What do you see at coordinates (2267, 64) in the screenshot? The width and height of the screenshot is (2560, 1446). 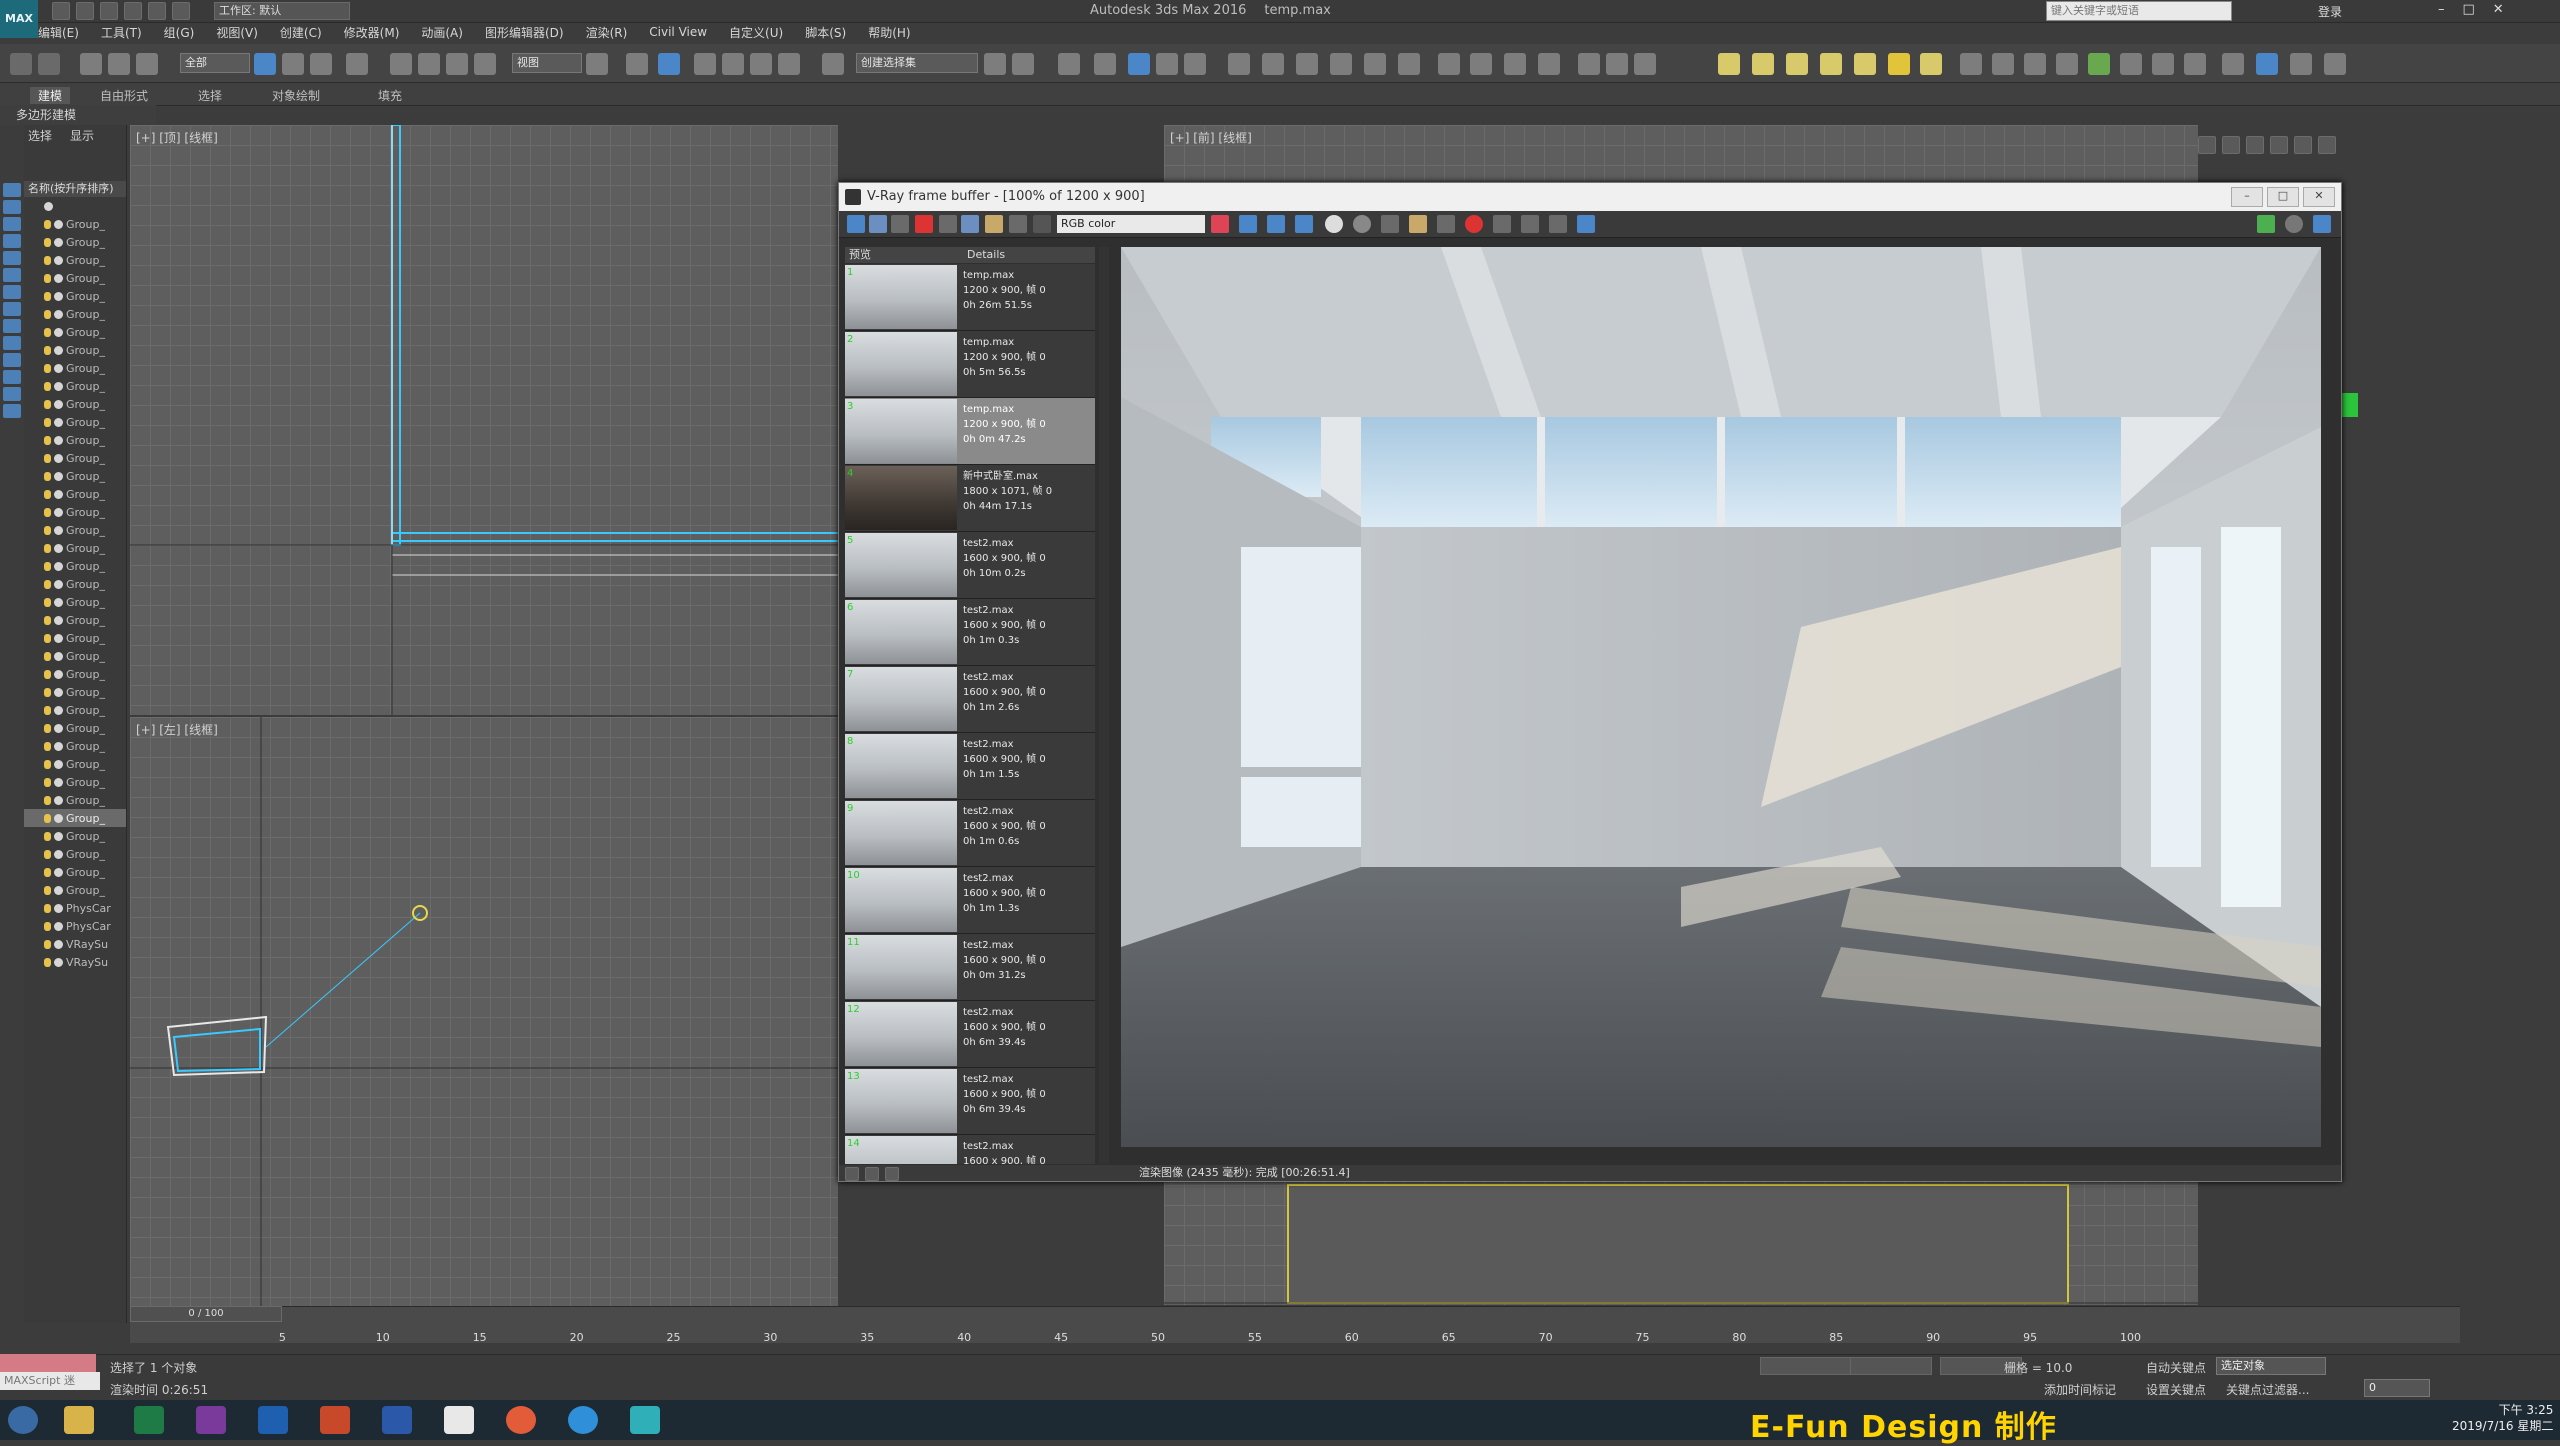 I see `render-region-icon` at bounding box center [2267, 64].